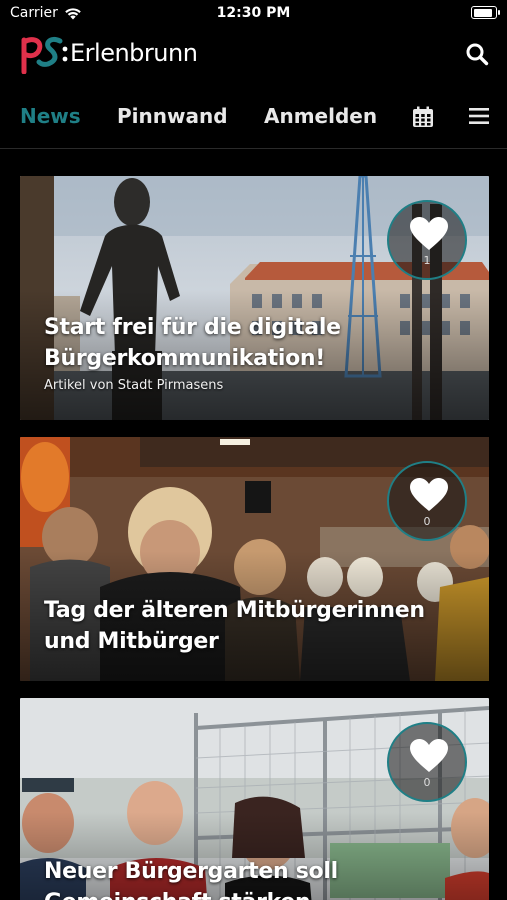 The width and height of the screenshot is (507, 900). I want to click on tab-anmelden: Anmelden, so click(320, 116).